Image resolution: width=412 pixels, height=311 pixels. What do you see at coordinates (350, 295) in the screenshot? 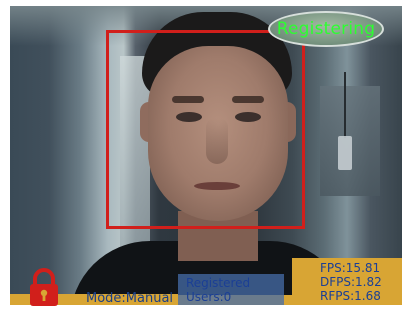
I see `rfps-readout: RFPS:1.68` at bounding box center [350, 295].